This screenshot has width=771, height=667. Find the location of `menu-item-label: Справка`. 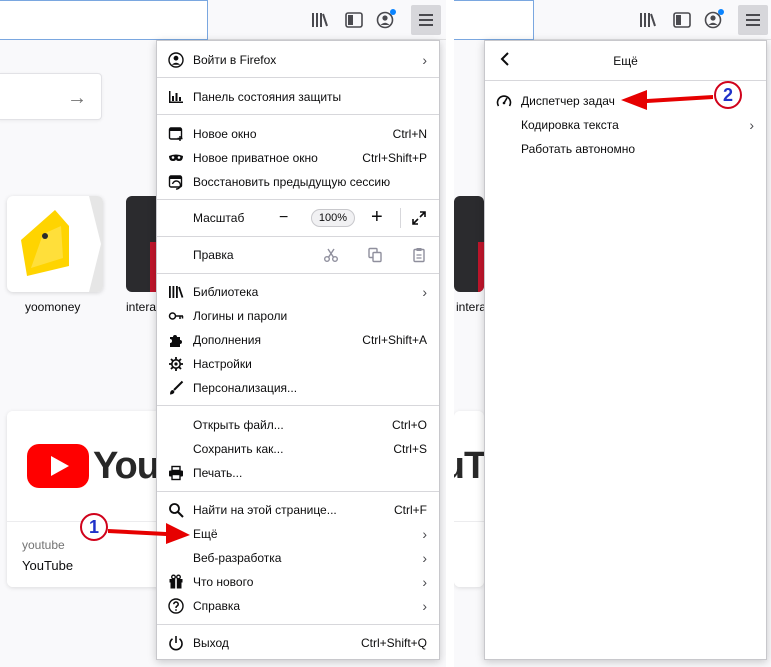

menu-item-label: Справка is located at coordinates (217, 606).